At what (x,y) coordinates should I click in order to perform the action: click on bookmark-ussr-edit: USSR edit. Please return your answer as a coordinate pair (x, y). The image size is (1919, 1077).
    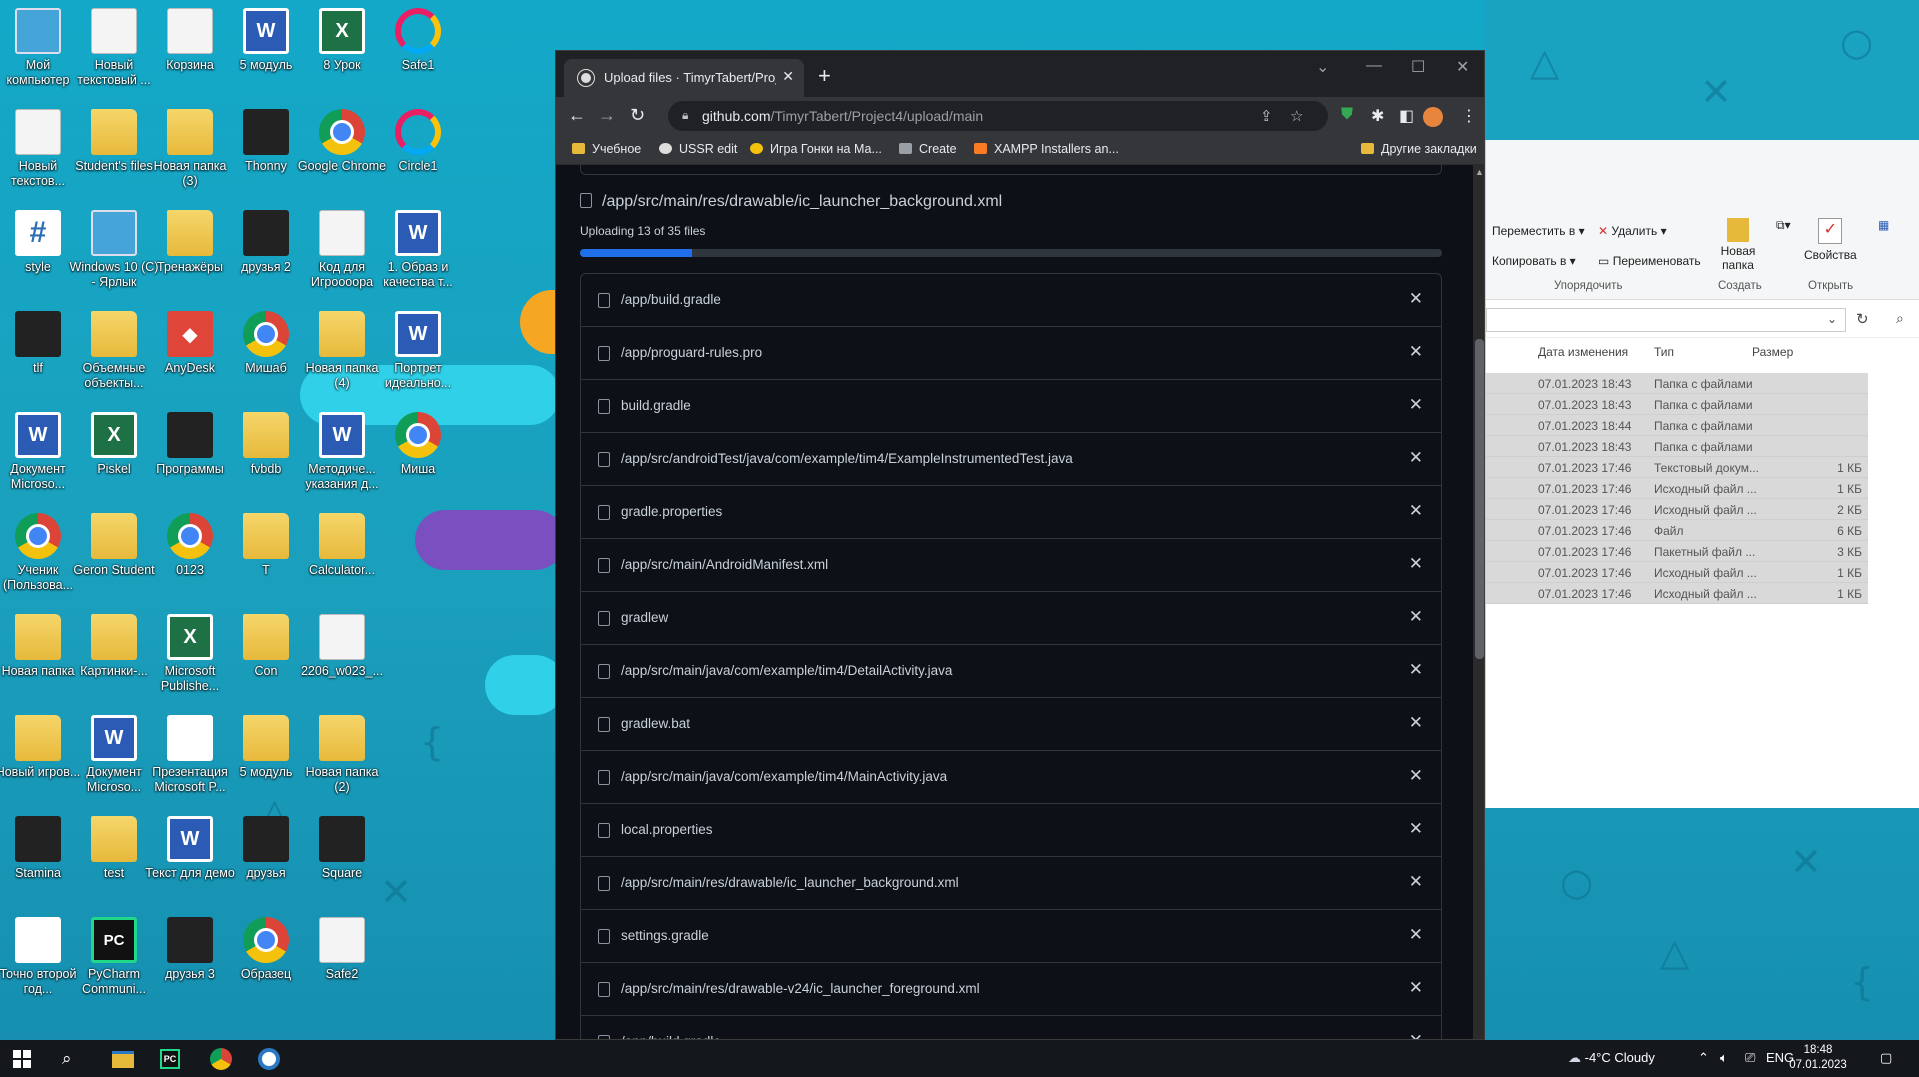
    Looking at the image, I should click on (698, 149).